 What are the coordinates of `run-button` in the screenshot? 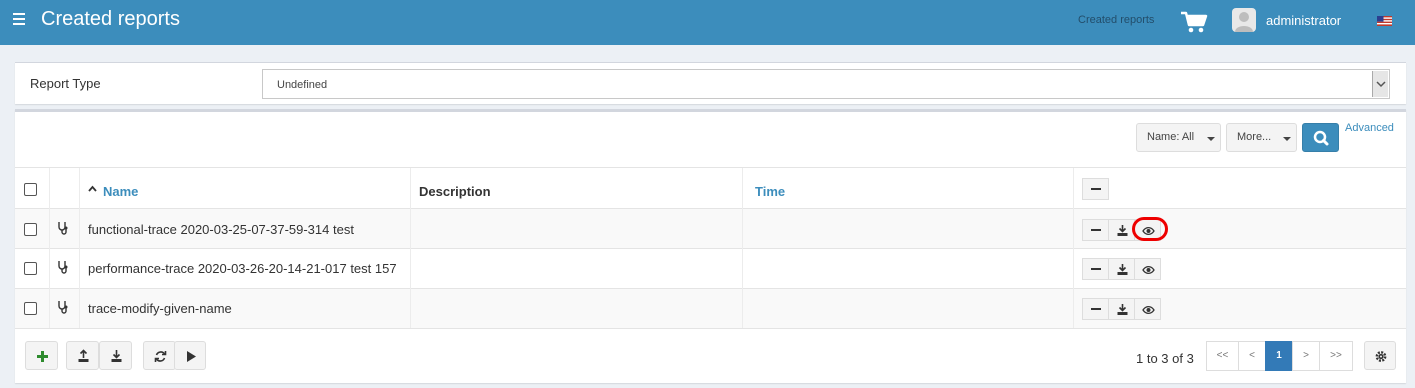 It's located at (190, 355).